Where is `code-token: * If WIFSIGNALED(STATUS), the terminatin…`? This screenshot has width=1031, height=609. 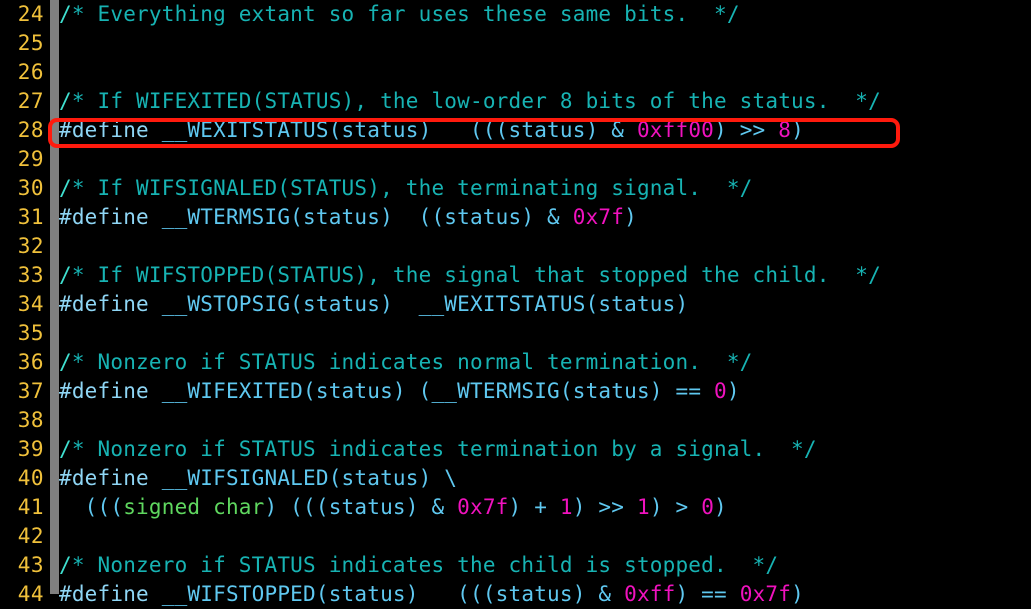 code-token: * If WIFSIGNALED(STATUS), the terminatin… is located at coordinates (412, 188).